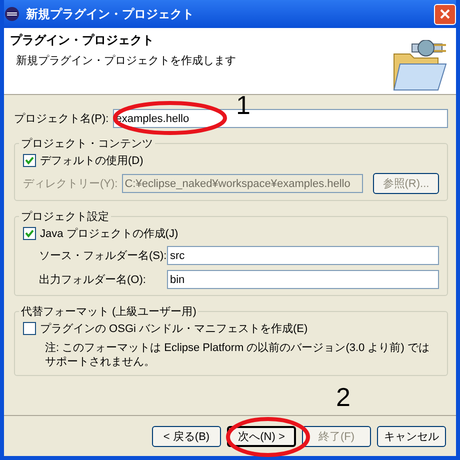 This screenshot has height=460, width=460. I want to click on group-title: プロジェクト・コンテンツ, so click(87, 143).